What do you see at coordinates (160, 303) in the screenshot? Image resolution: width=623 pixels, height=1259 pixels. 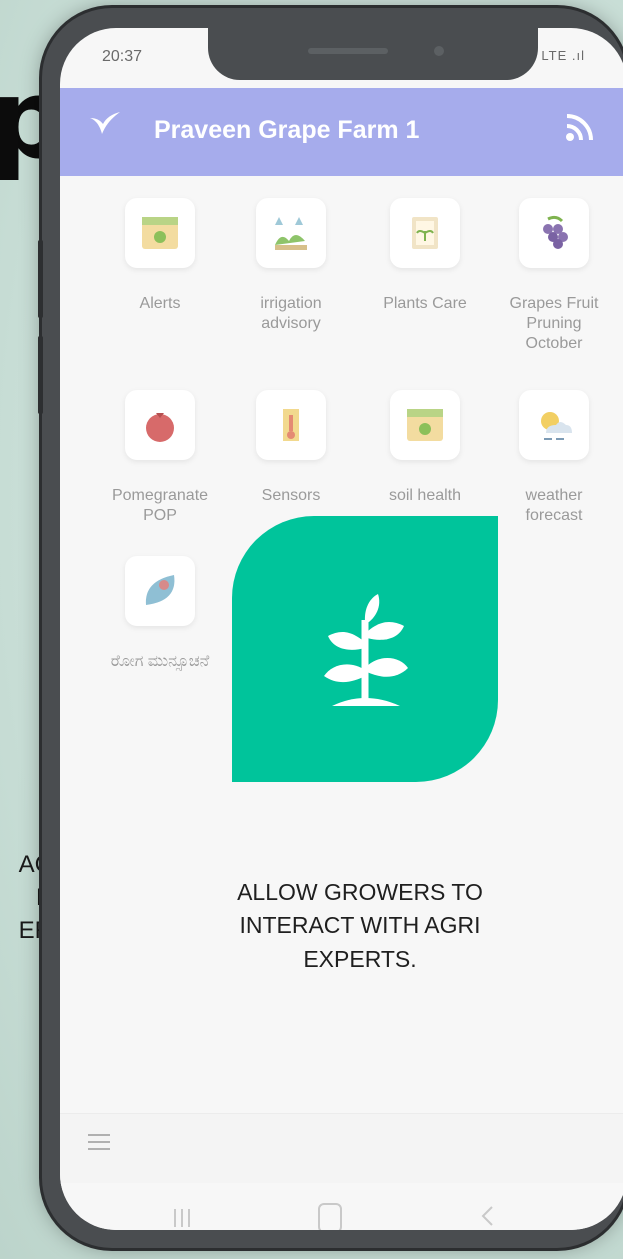 I see `tile-label: Alerts` at bounding box center [160, 303].